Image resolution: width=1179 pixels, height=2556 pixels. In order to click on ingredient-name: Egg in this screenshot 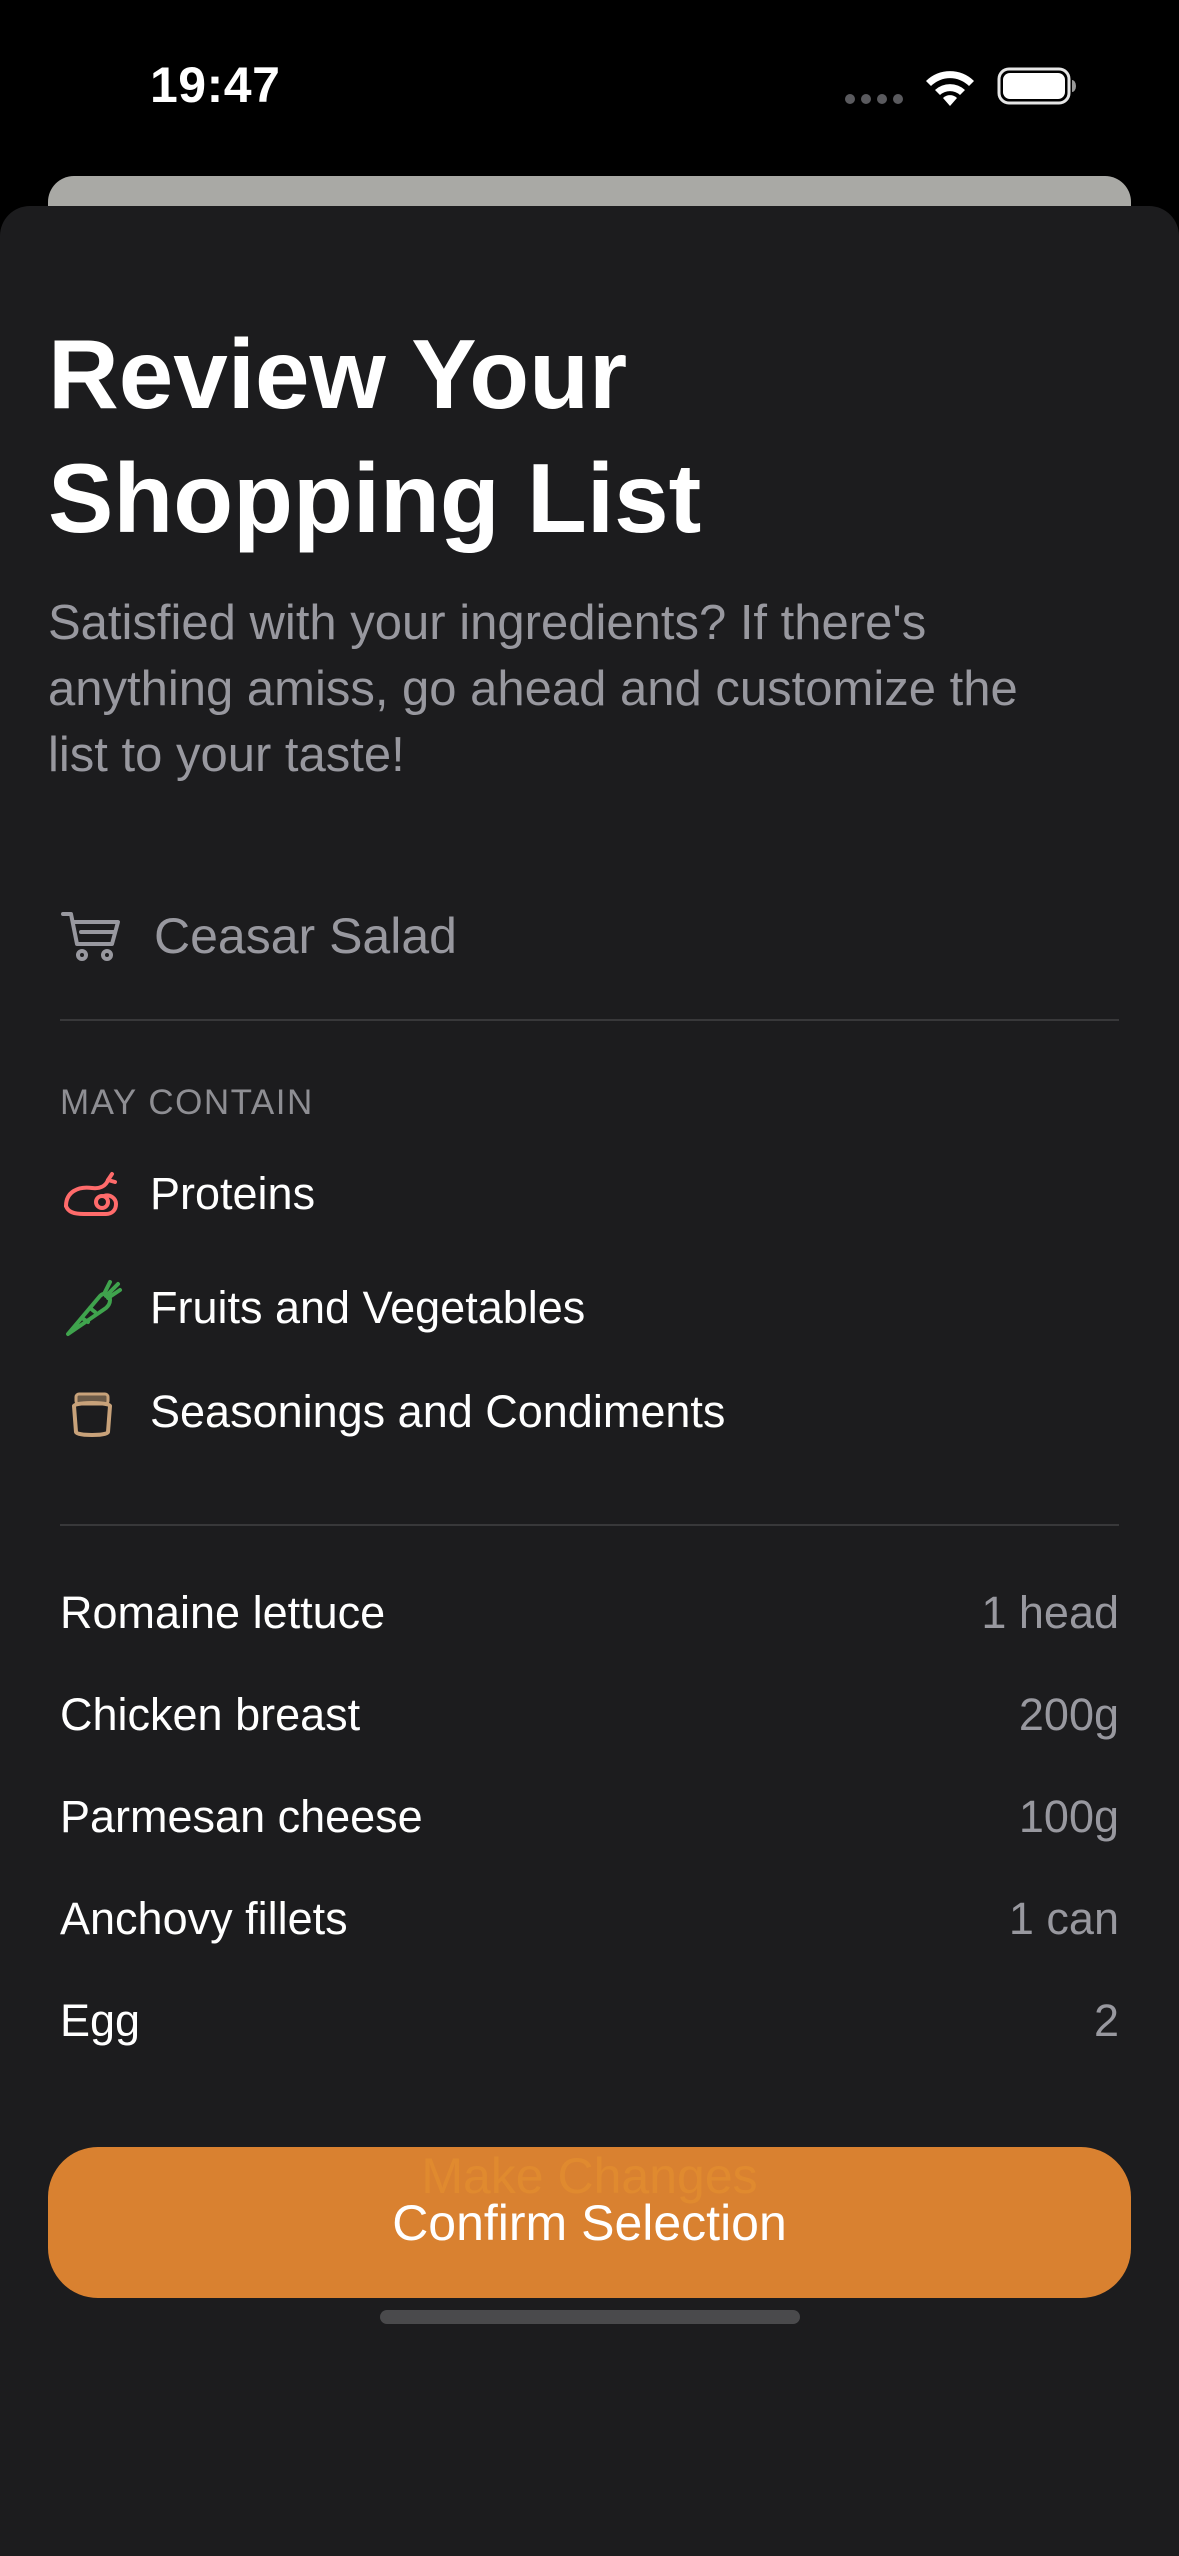, I will do `click(100, 2020)`.